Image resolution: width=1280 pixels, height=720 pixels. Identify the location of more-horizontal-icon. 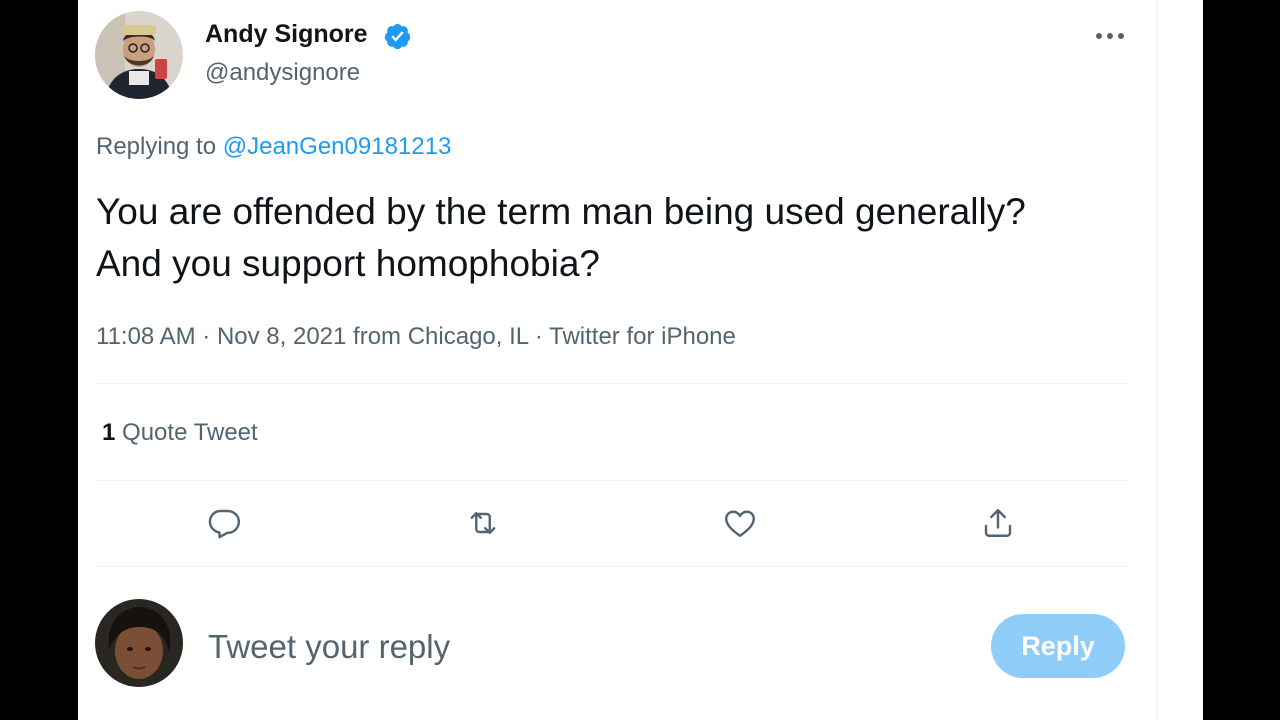
(1110, 36).